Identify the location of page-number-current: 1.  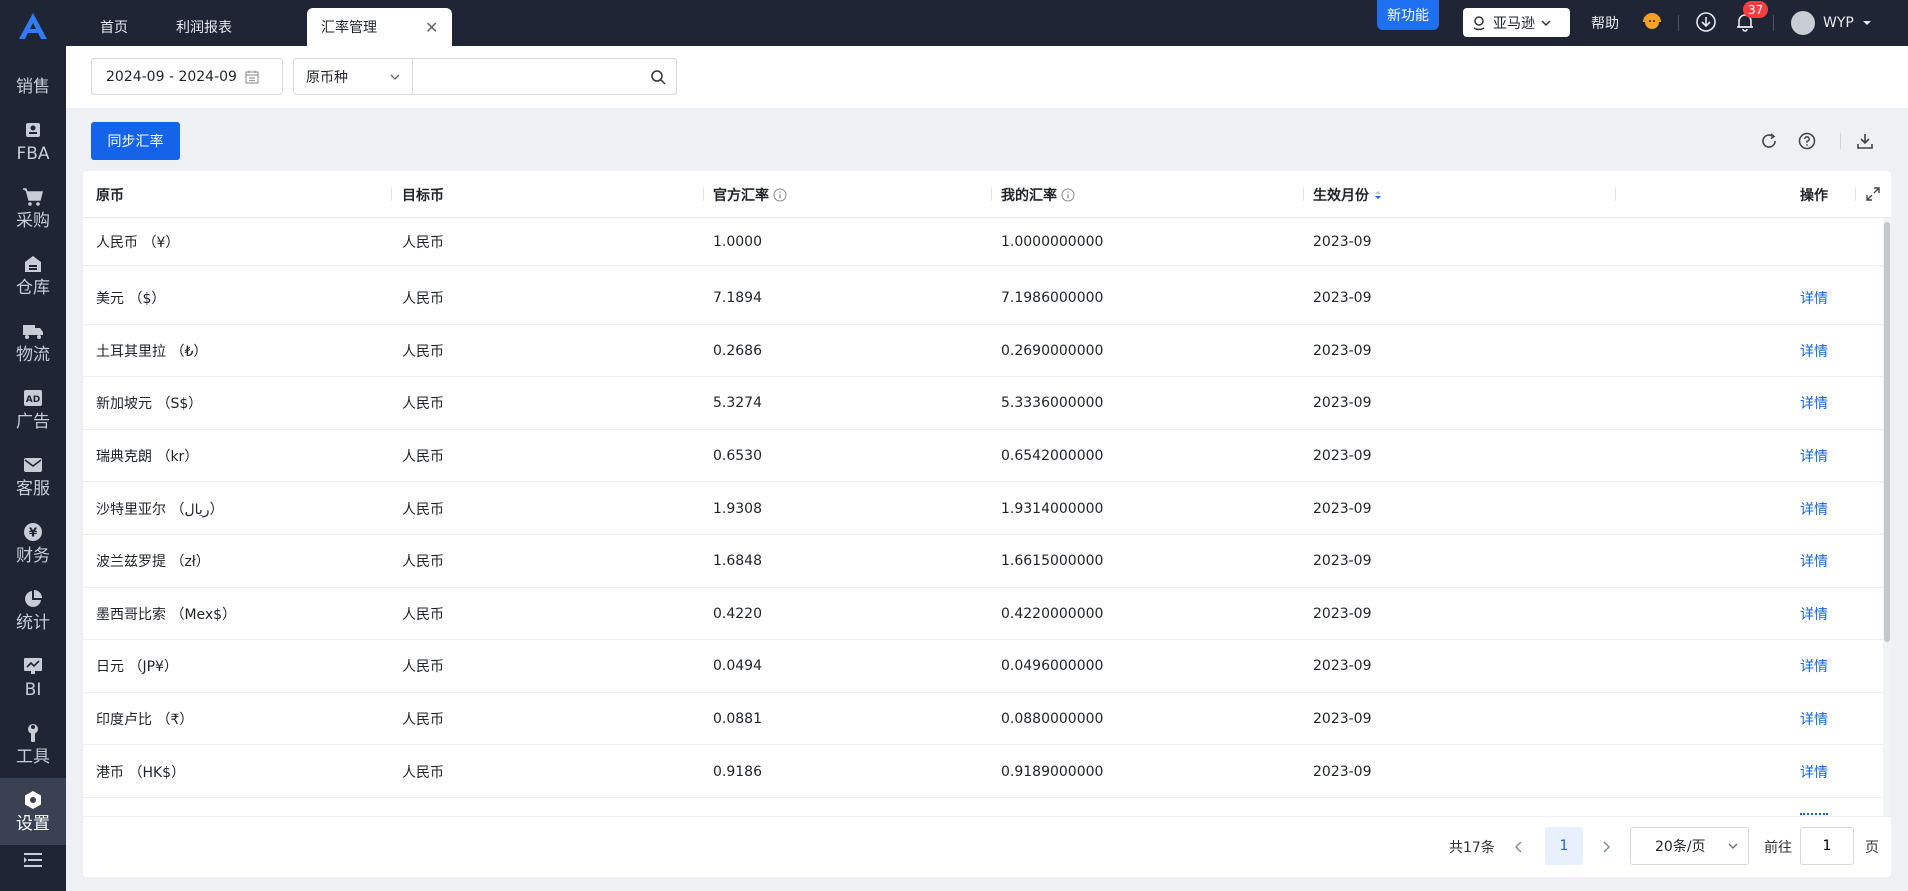
(1564, 846).